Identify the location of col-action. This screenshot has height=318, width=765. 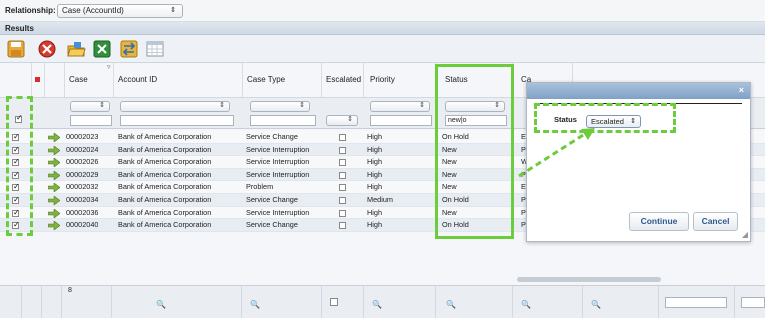
(55, 80).